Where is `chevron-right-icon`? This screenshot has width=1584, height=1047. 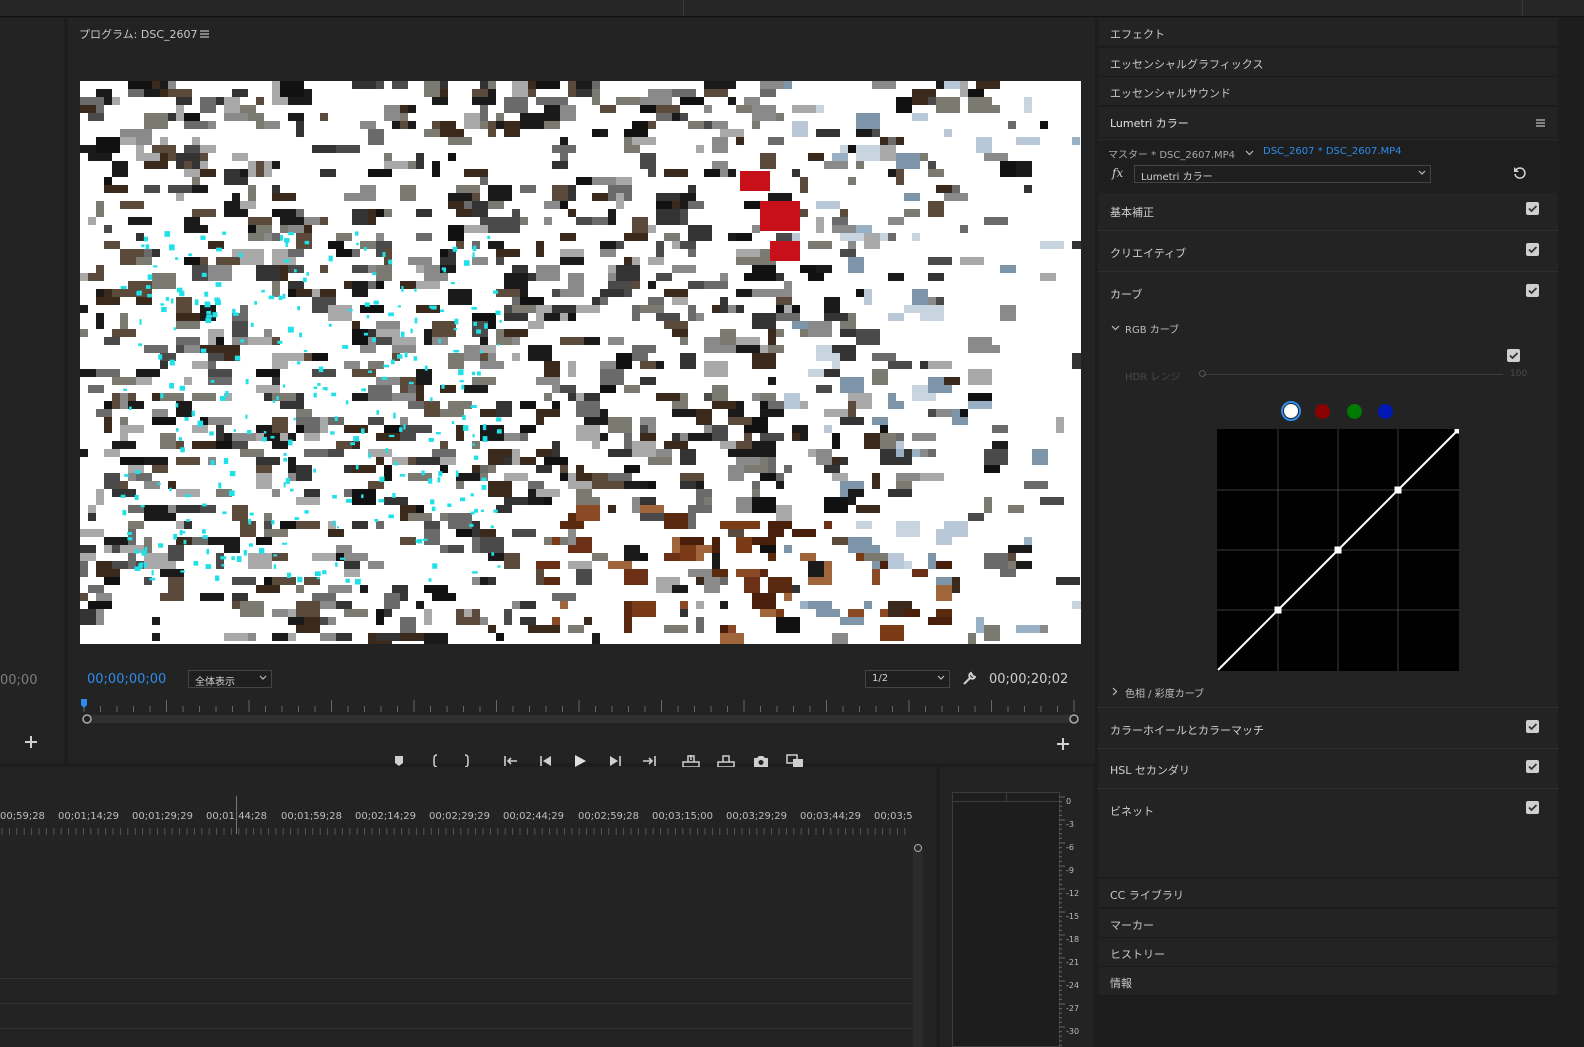 chevron-right-icon is located at coordinates (1115, 692).